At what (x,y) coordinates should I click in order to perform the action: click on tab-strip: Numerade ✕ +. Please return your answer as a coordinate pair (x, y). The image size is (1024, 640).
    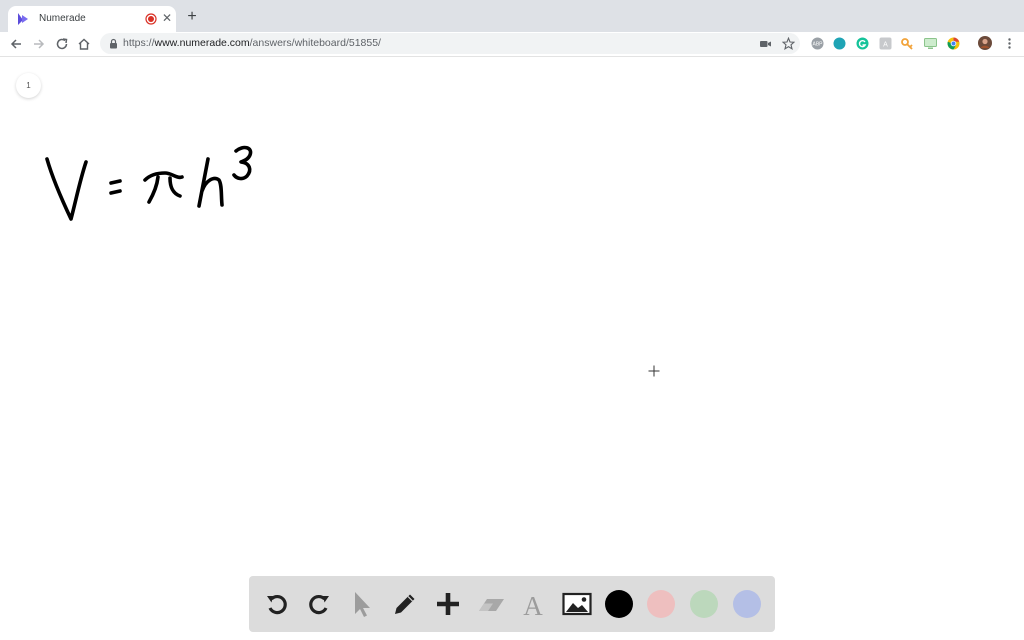
    Looking at the image, I should click on (512, 16).